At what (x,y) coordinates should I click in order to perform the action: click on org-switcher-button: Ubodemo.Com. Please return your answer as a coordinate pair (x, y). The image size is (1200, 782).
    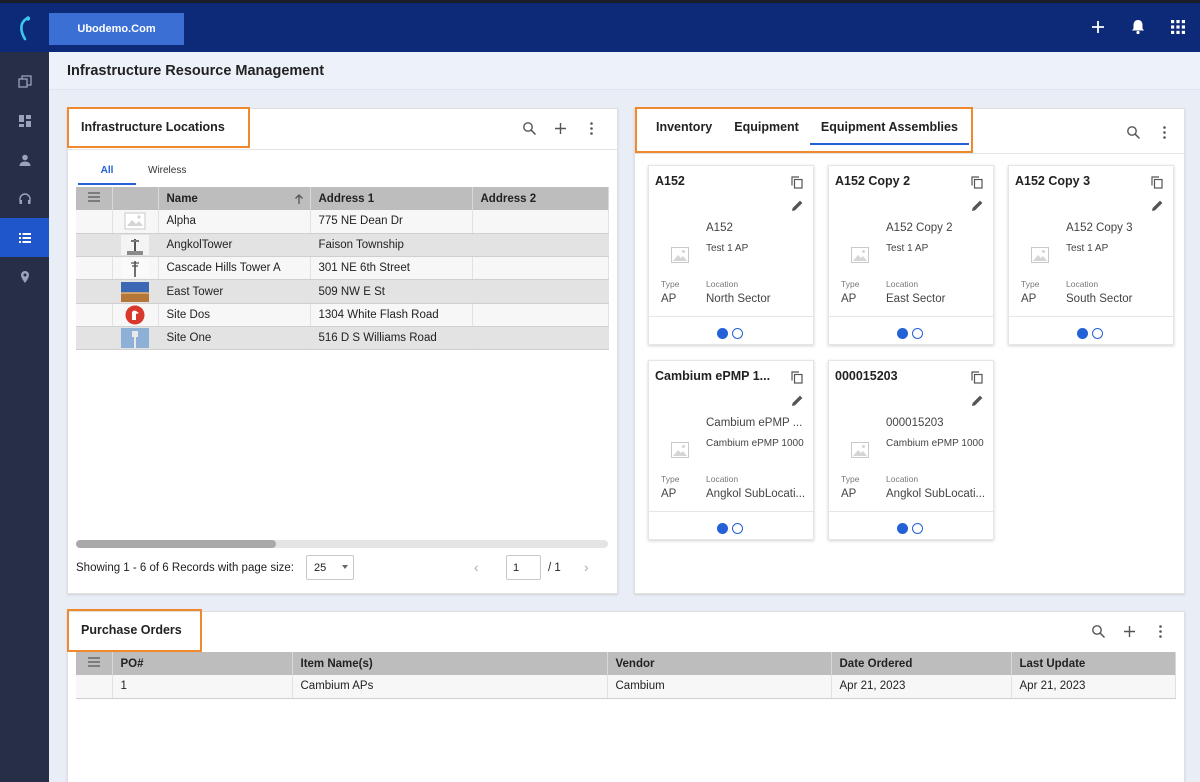
    Looking at the image, I should click on (116, 29).